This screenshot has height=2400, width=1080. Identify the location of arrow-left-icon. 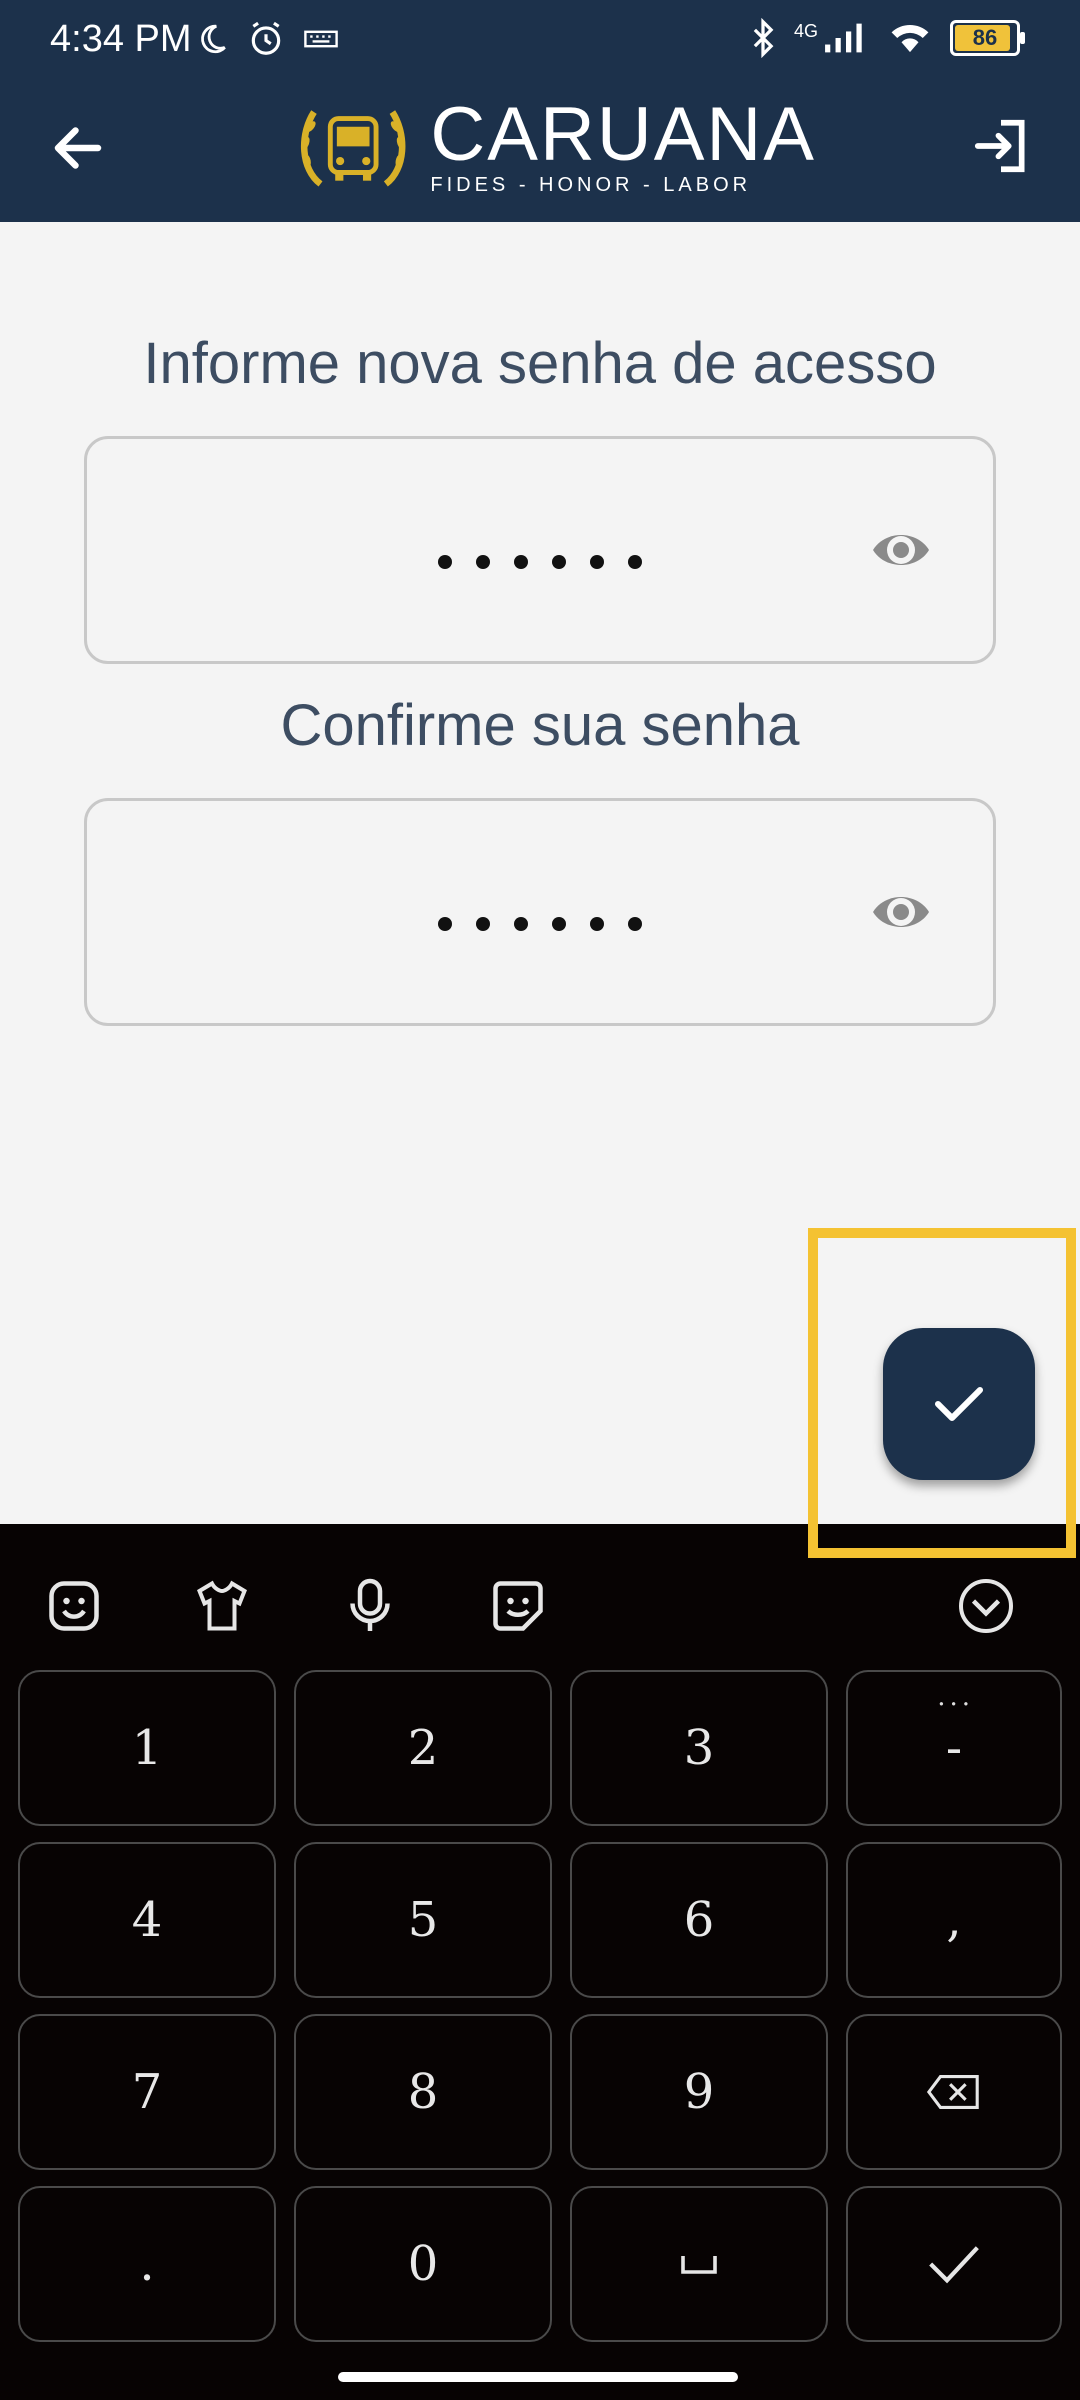
(78, 148).